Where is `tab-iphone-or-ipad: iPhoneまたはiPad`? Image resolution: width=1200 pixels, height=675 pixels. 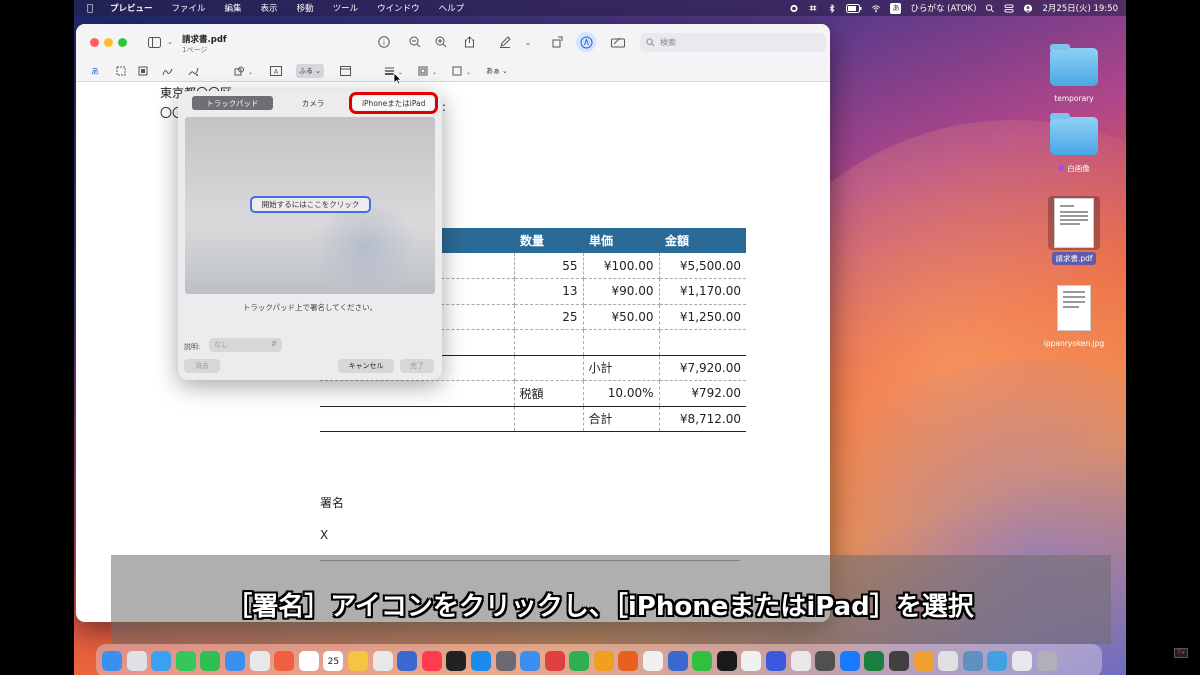
tab-iphone-or-ipad: iPhoneまたはiPad is located at coordinates (393, 103).